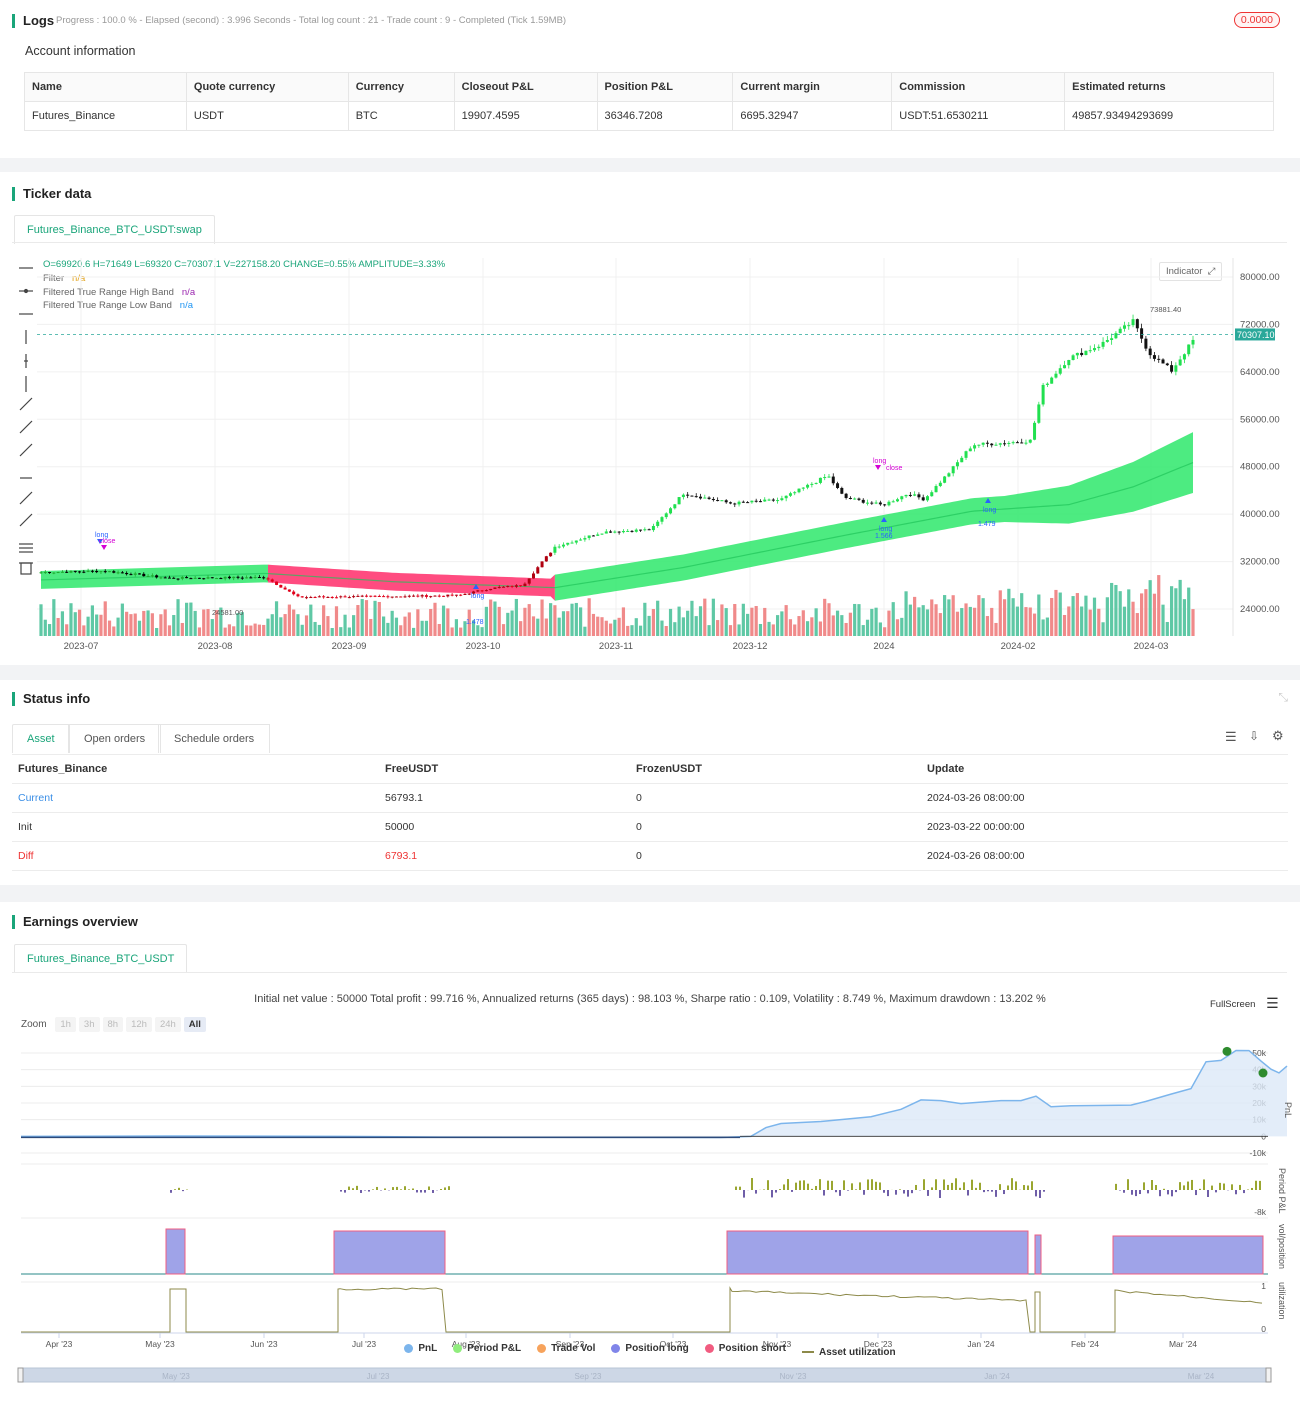 The image size is (1300, 1404). Describe the element at coordinates (812, 116) in the screenshot. I see `account-cell: 6695.32947` at that location.